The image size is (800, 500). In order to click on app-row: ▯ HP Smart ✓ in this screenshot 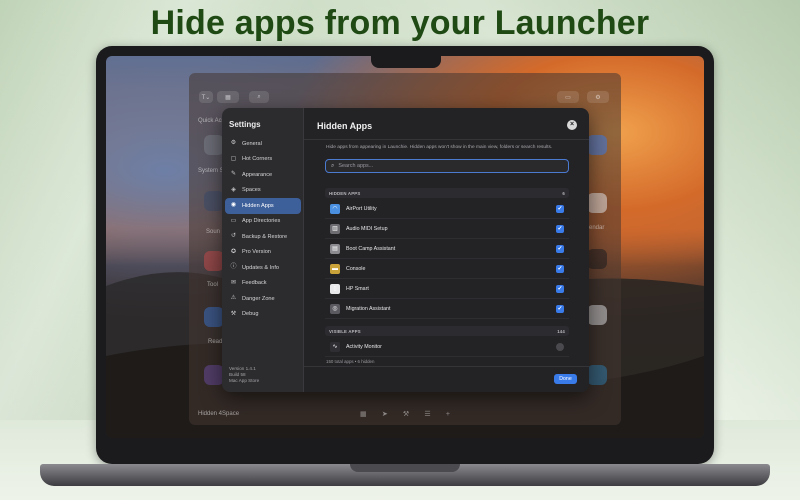, I will do `click(447, 289)`.